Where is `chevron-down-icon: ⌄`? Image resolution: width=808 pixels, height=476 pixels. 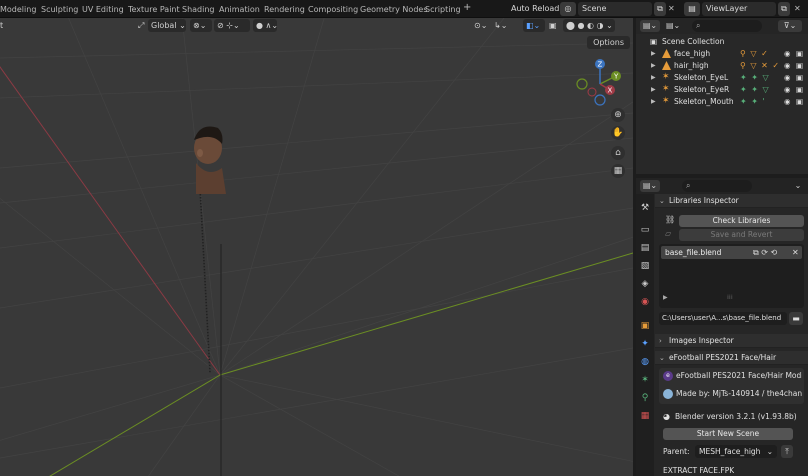
chevron-down-icon: ⌄ is located at coordinates (769, 451).